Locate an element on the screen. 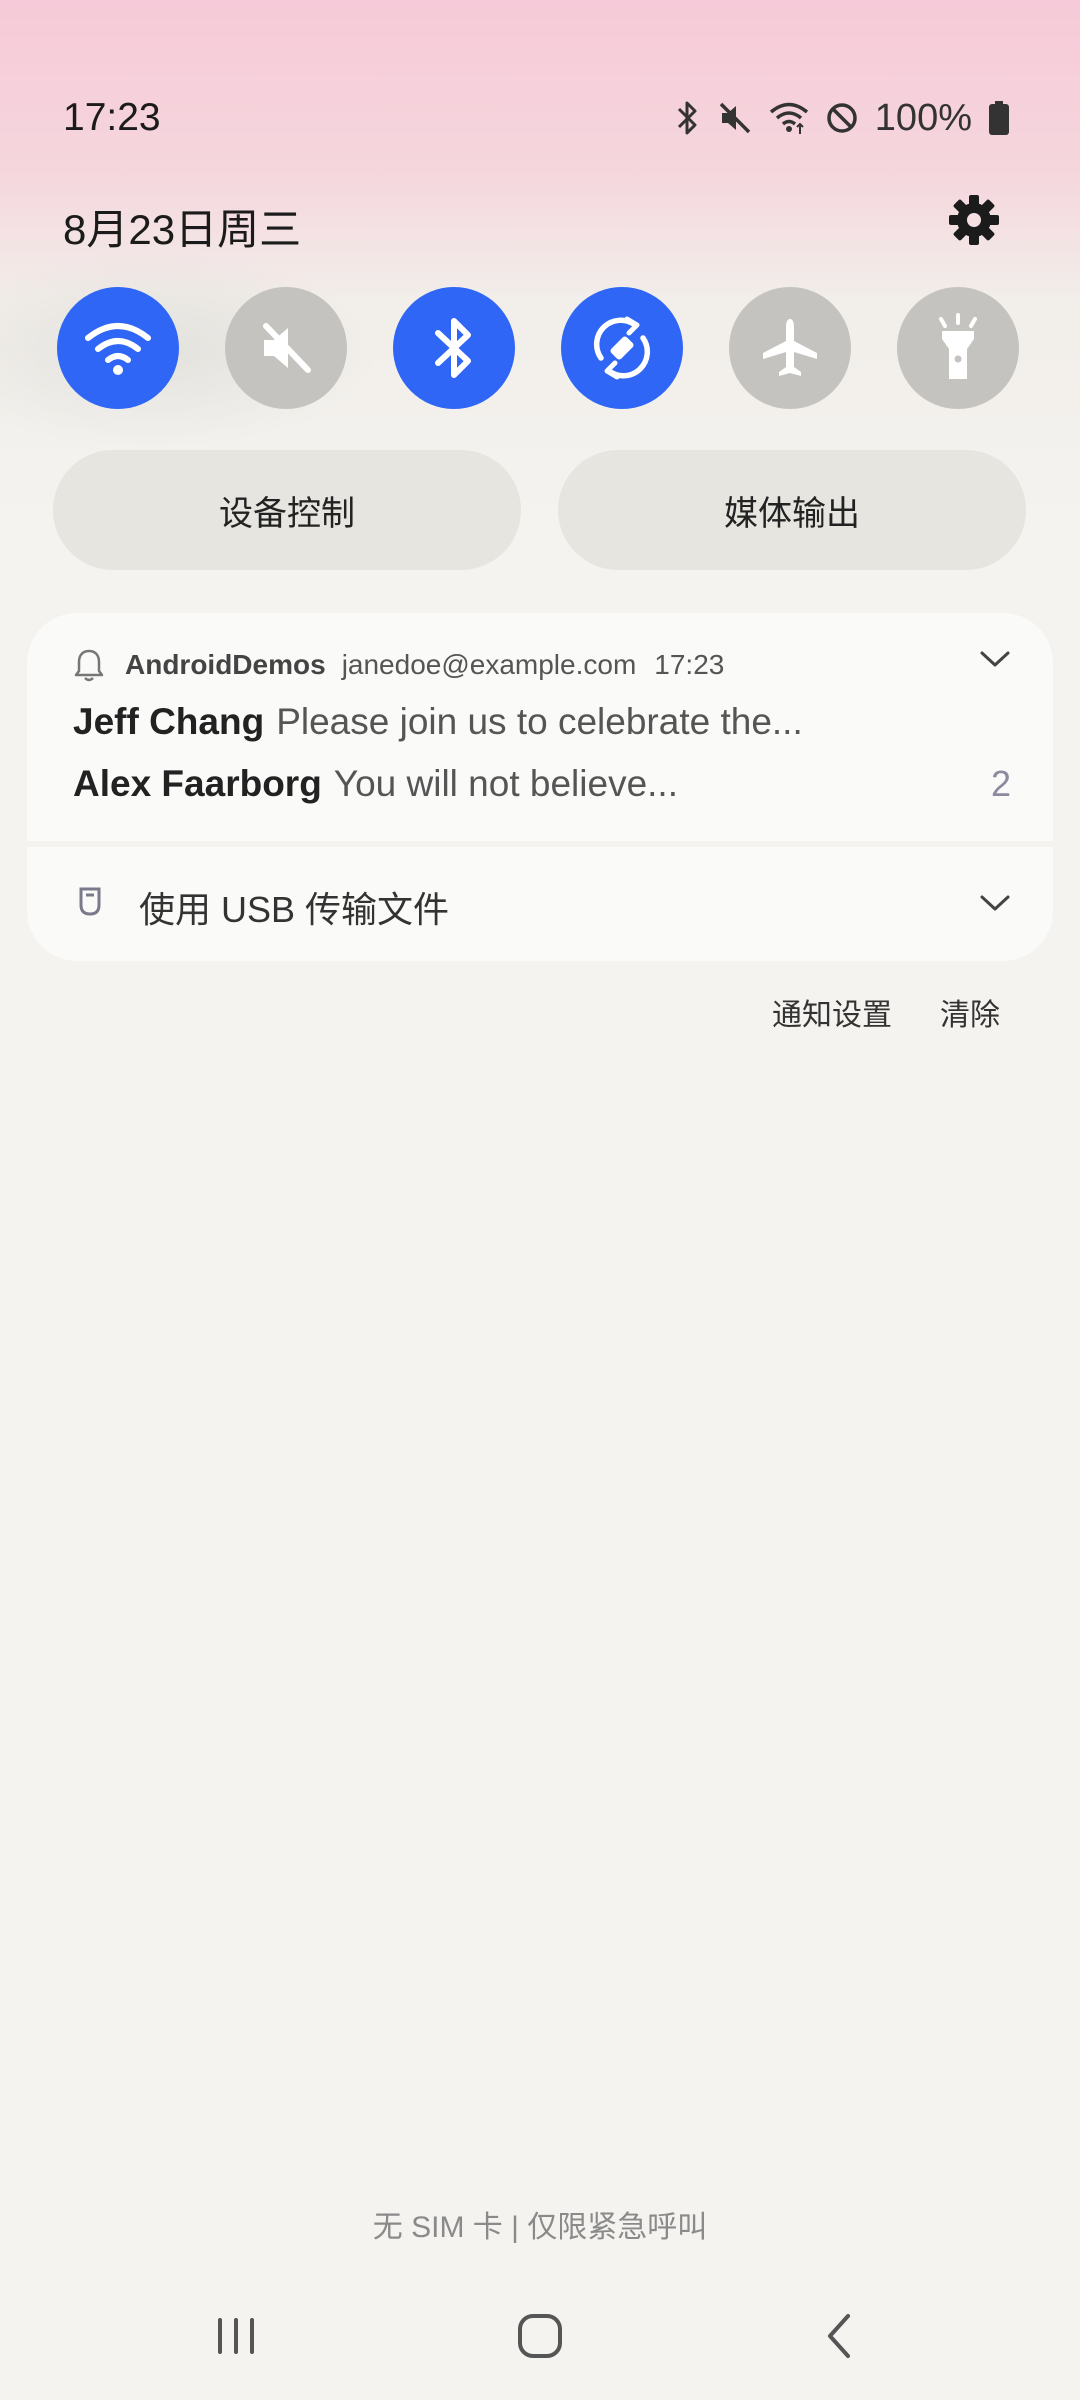  wifi-icon is located at coordinates (118, 349).